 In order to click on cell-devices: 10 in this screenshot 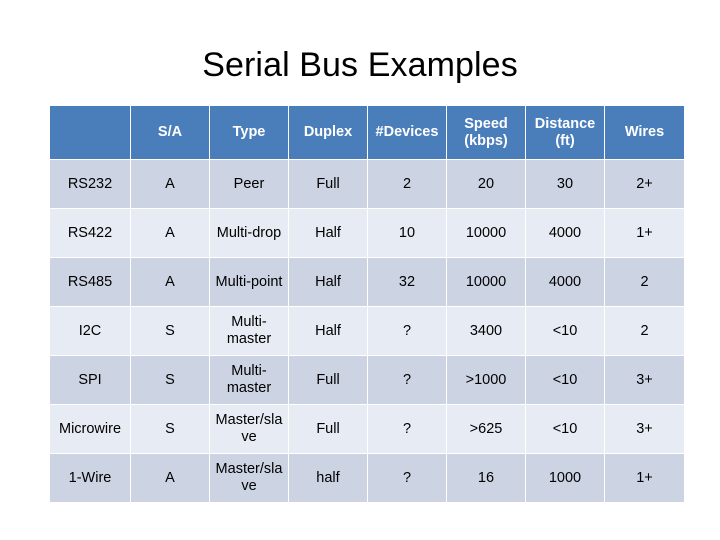, I will do `click(407, 233)`.